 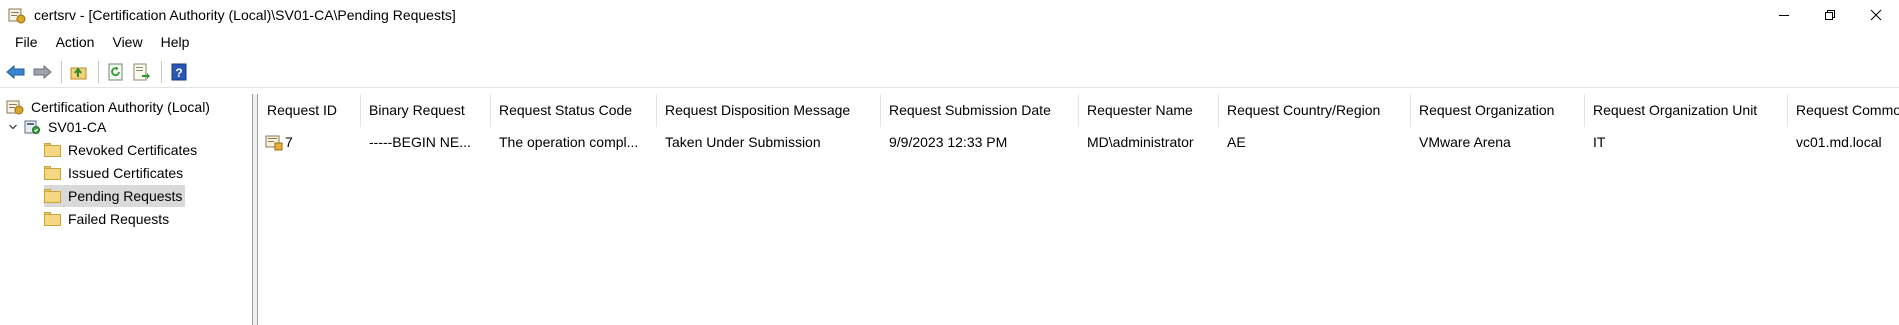 What do you see at coordinates (1686, 110) in the screenshot?
I see `column-header-request-organization-unit: Request Organization Unit` at bounding box center [1686, 110].